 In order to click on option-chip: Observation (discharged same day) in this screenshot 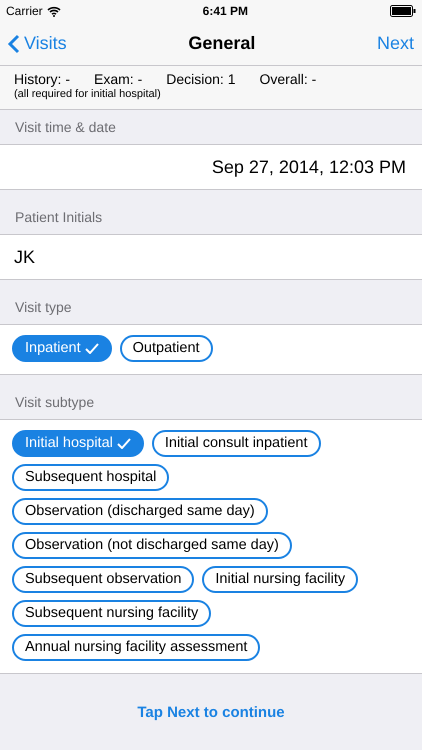, I will do `click(140, 511)`.